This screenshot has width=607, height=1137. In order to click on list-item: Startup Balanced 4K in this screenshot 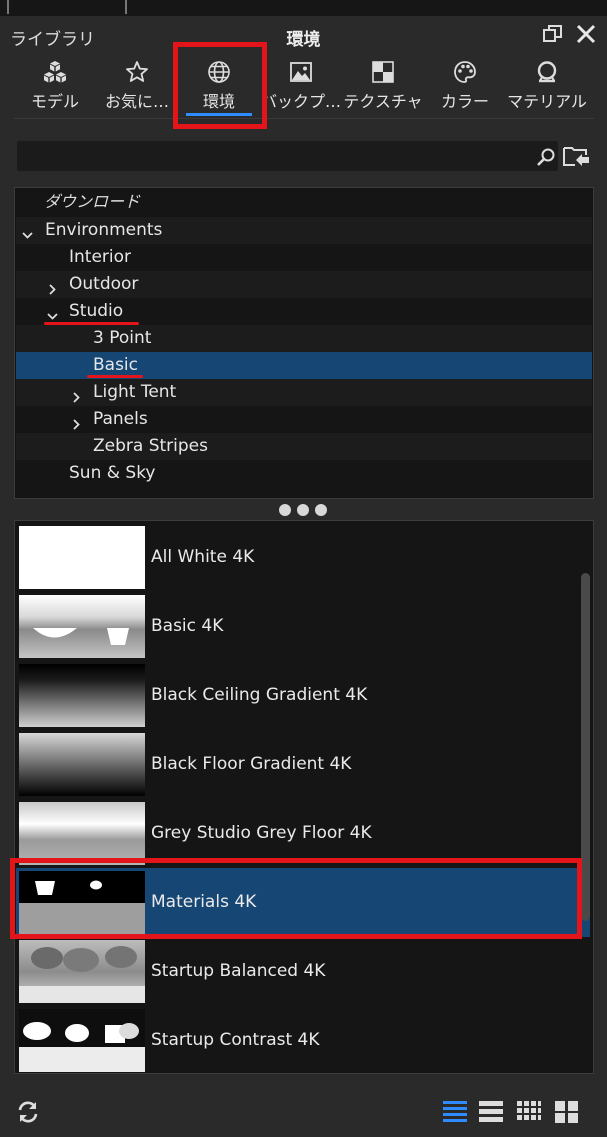, I will do `click(303, 971)`.